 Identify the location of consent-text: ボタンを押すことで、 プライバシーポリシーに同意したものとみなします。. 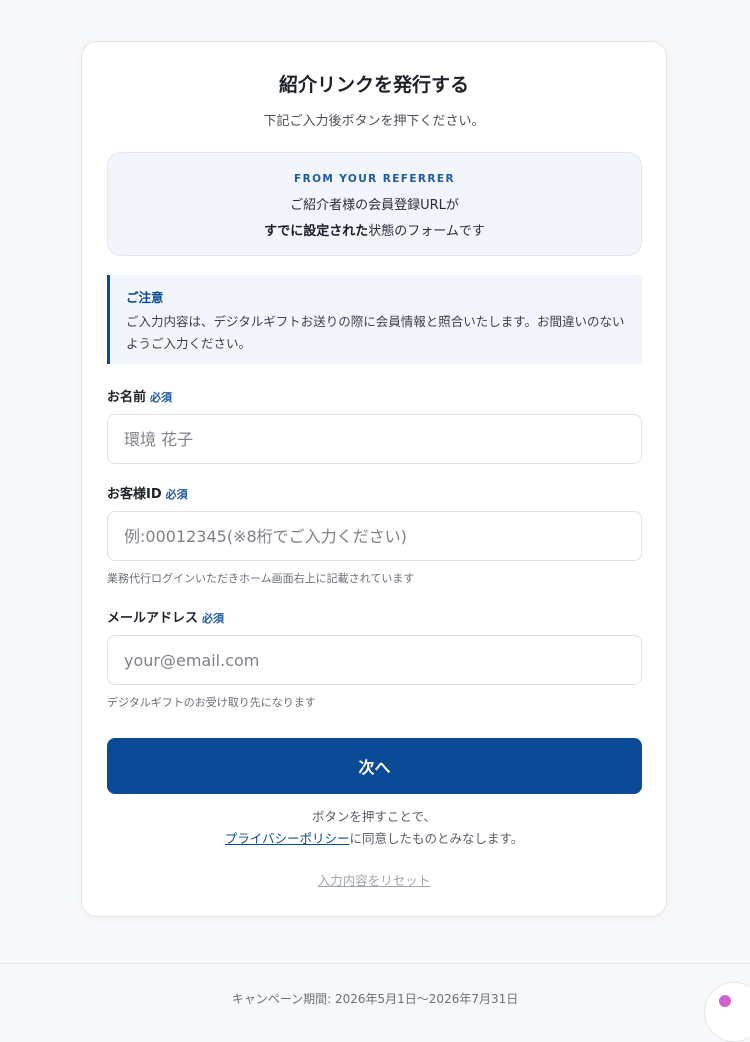
(374, 828).